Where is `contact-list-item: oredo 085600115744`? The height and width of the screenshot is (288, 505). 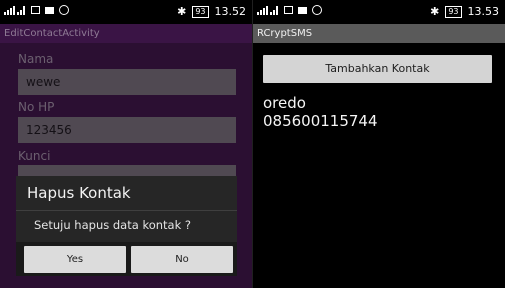 contact-list-item: oredo 085600115744 is located at coordinates (320, 112).